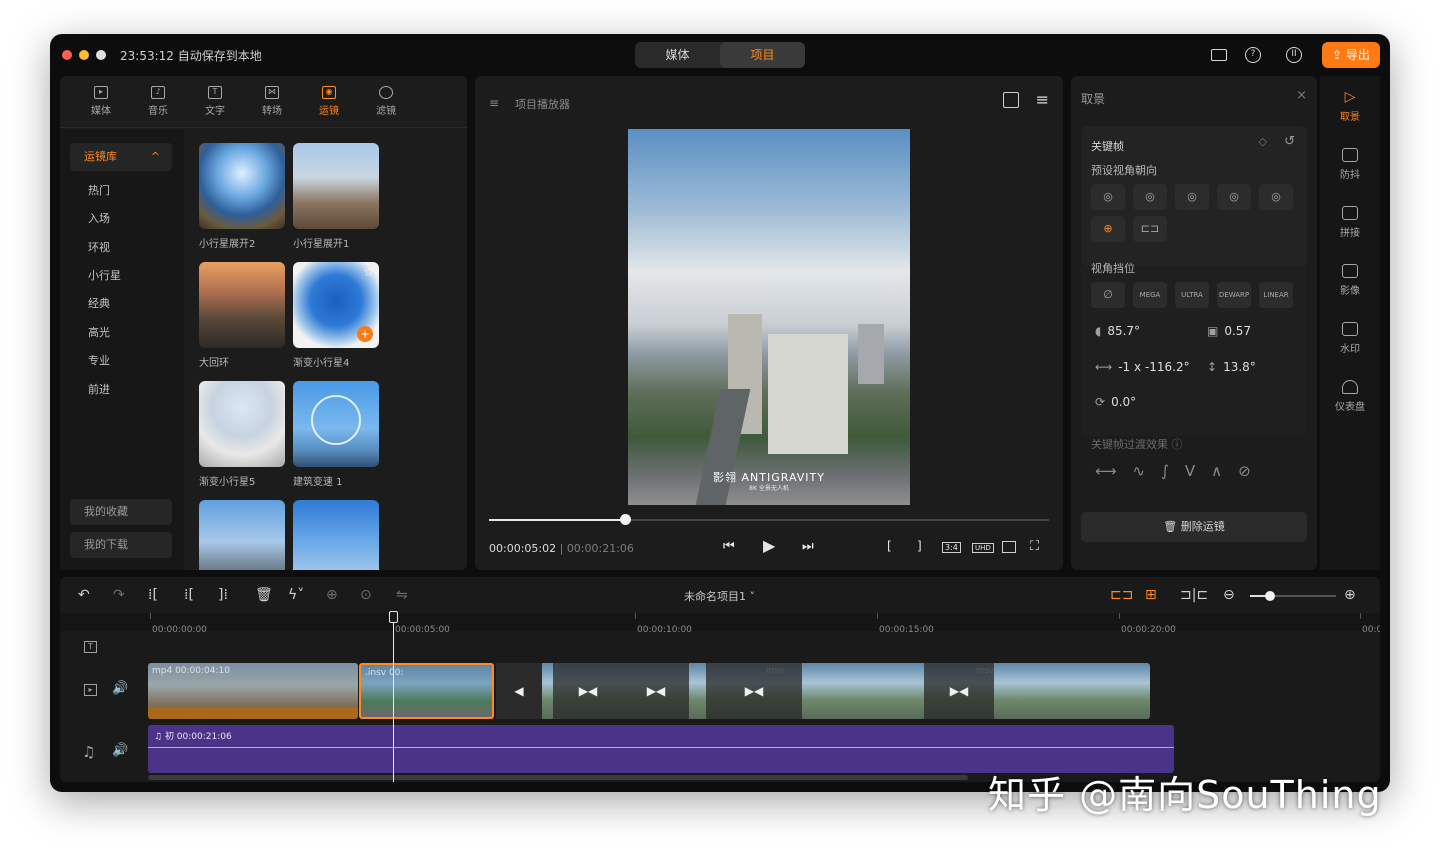 This screenshot has width=1440, height=858. Describe the element at coordinates (264, 595) in the screenshot. I see `delete-icon: 🗑` at that location.